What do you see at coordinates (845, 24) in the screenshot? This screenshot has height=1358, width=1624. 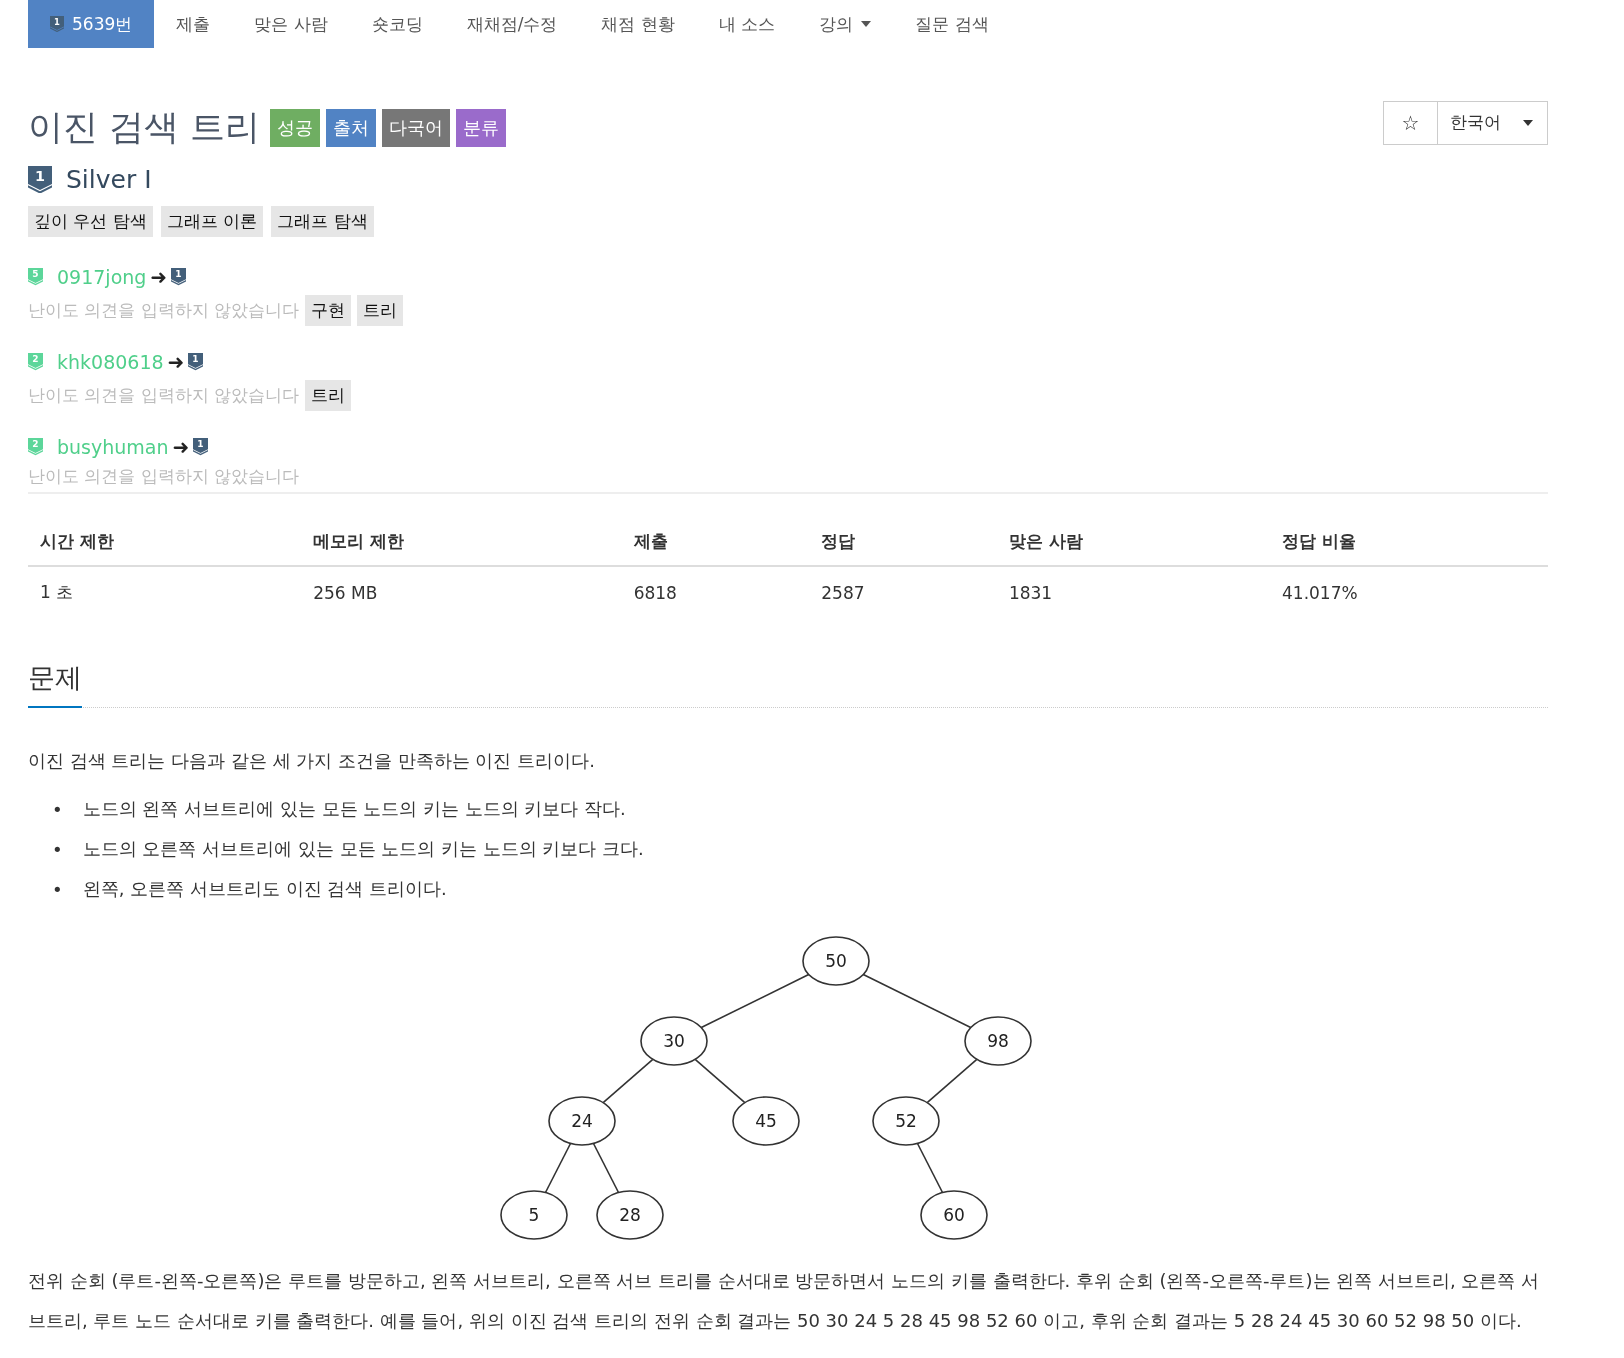 I see `nav-tab: 강의` at bounding box center [845, 24].